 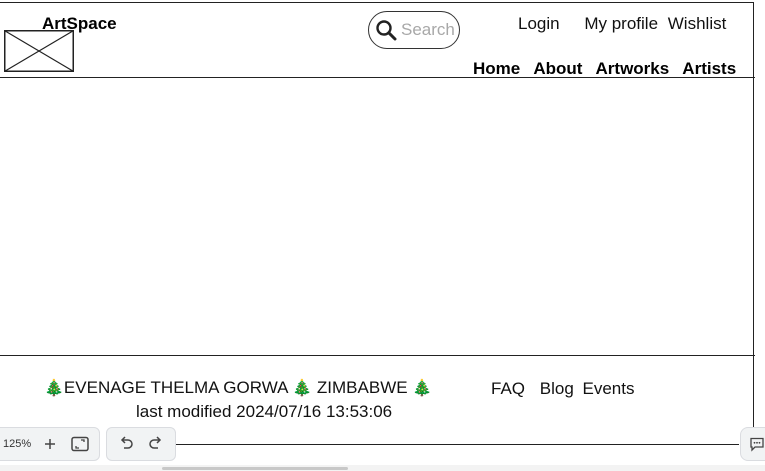 What do you see at coordinates (362, 387) in the screenshot?
I see `footer-country: ZIMBABWE` at bounding box center [362, 387].